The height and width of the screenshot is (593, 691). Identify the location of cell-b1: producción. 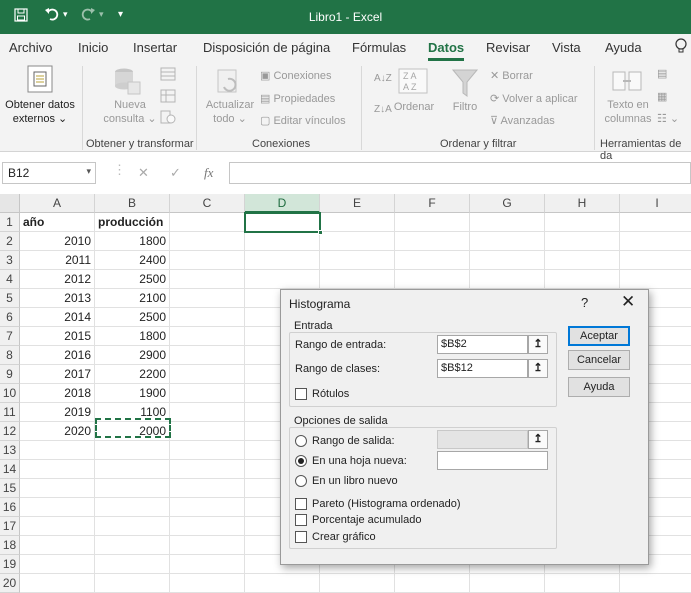
(132, 222).